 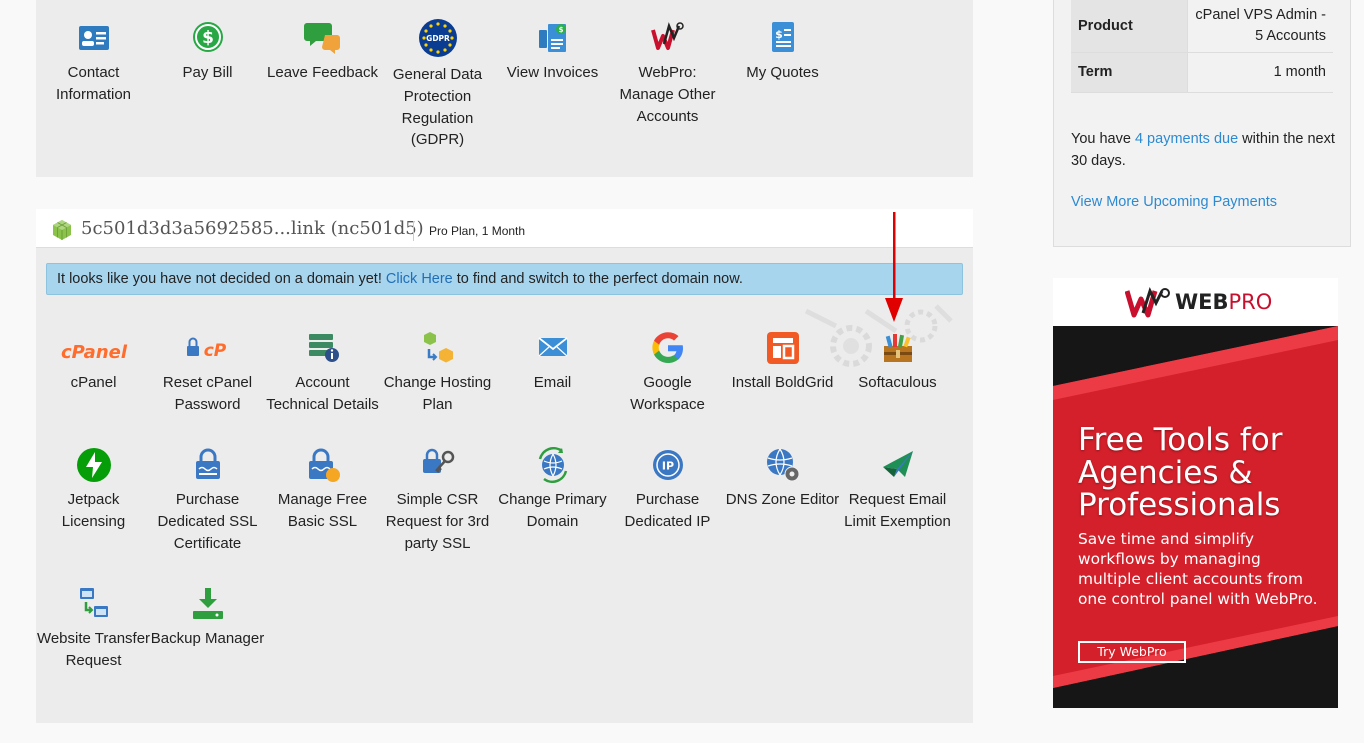 I want to click on dollar-coin-icon: $, so click(x=207, y=37).